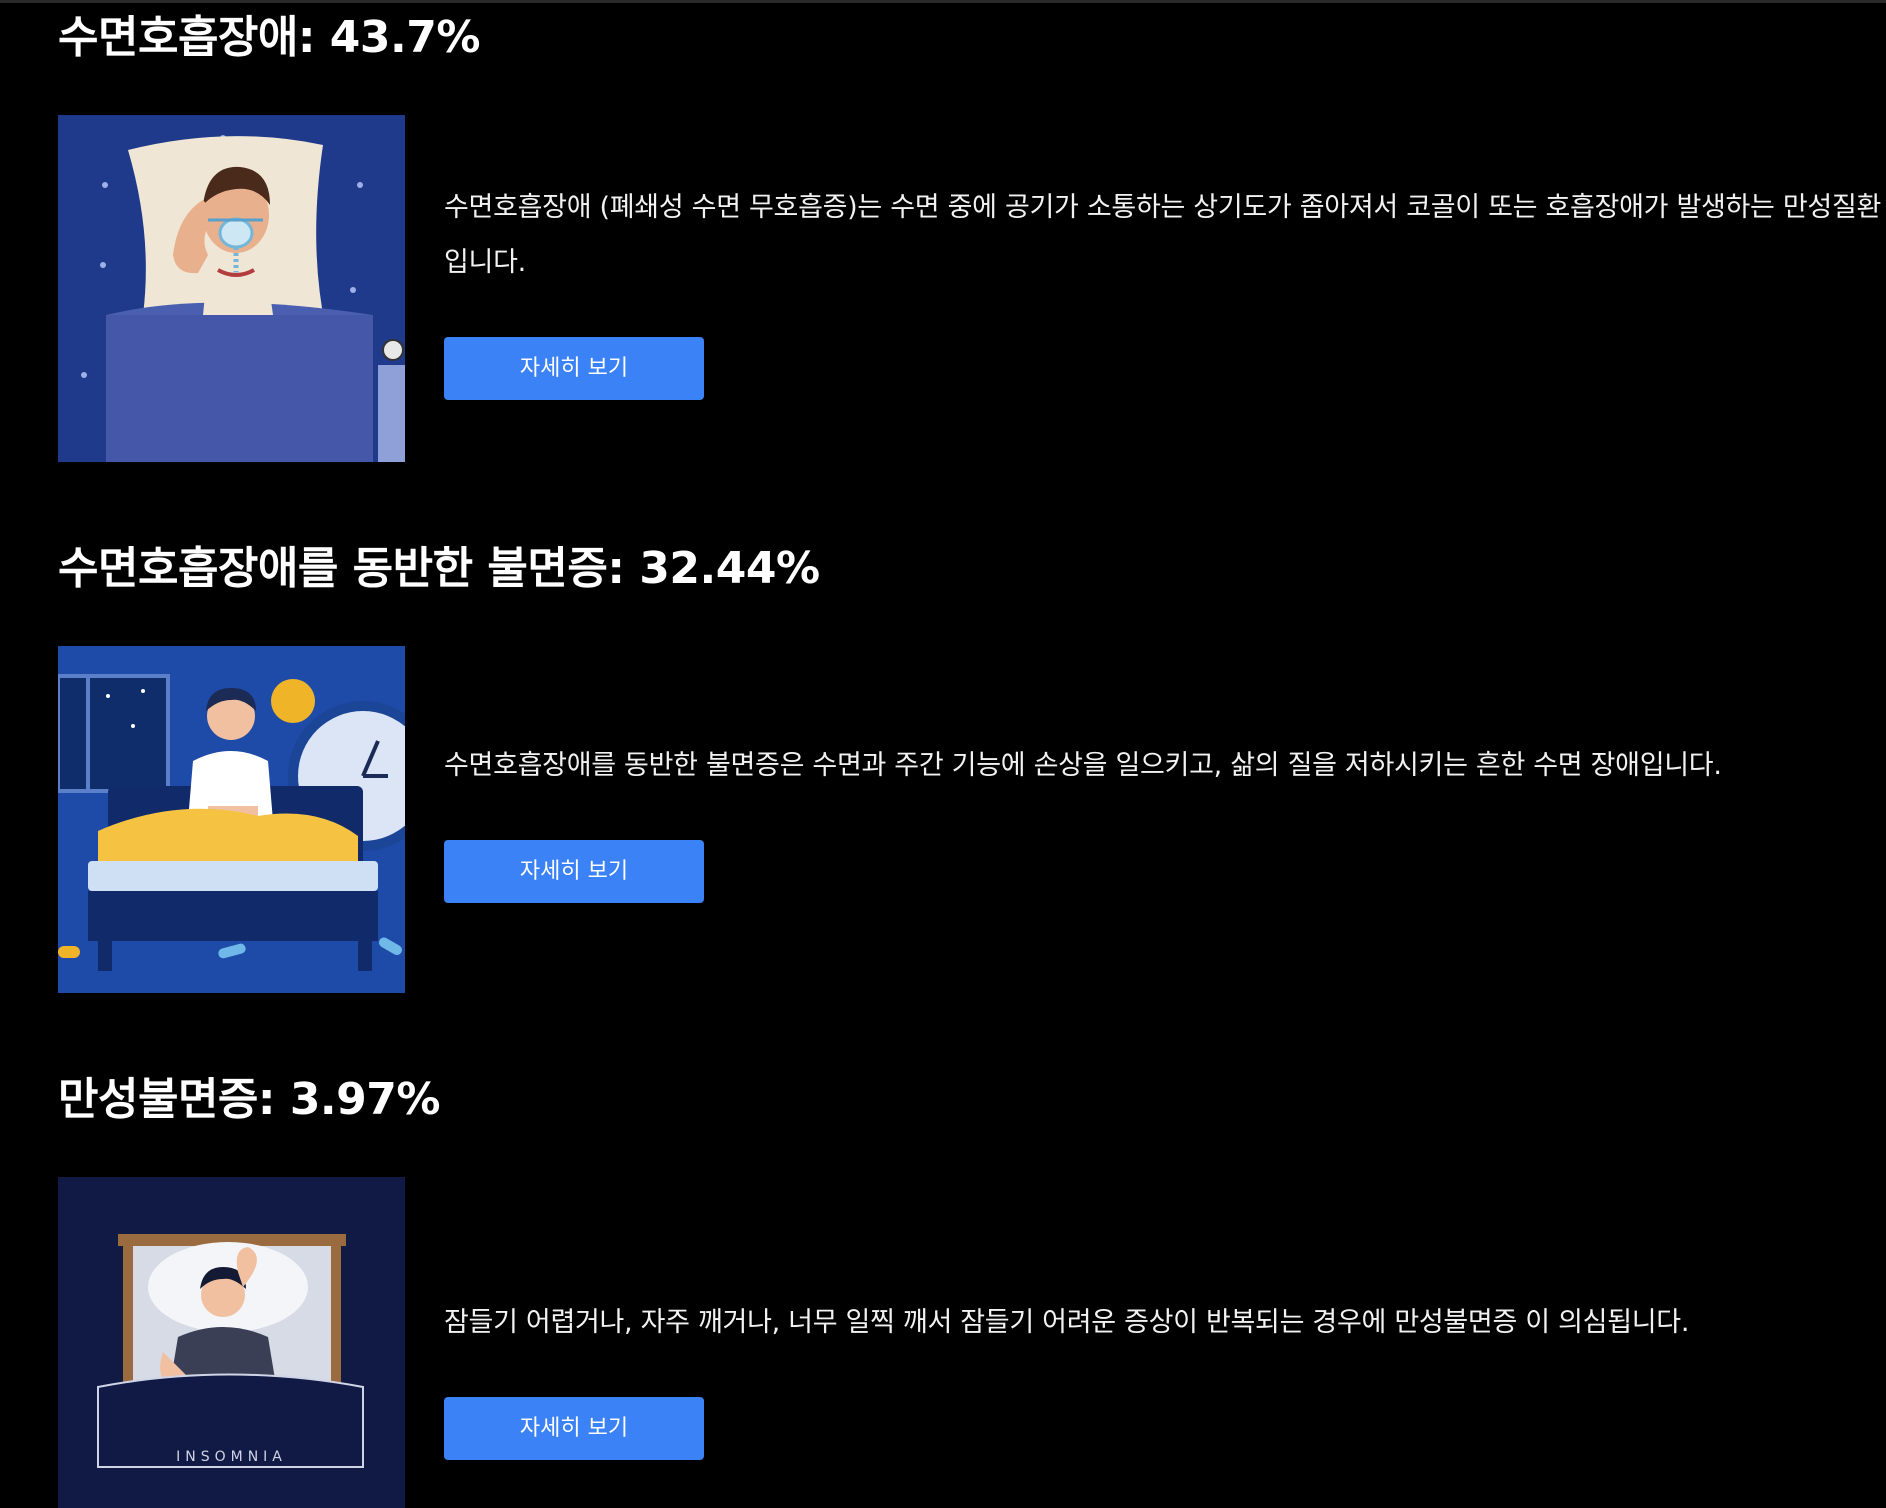  Describe the element at coordinates (231, 288) in the screenshot. I see `sleep-apnea-illustration` at that location.